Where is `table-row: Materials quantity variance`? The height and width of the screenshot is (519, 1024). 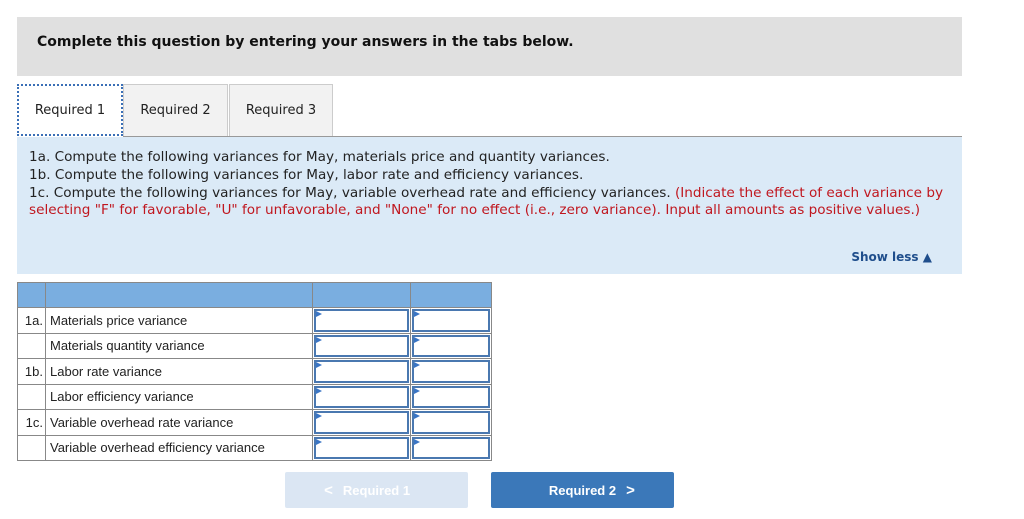 table-row: Materials quantity variance is located at coordinates (254, 345).